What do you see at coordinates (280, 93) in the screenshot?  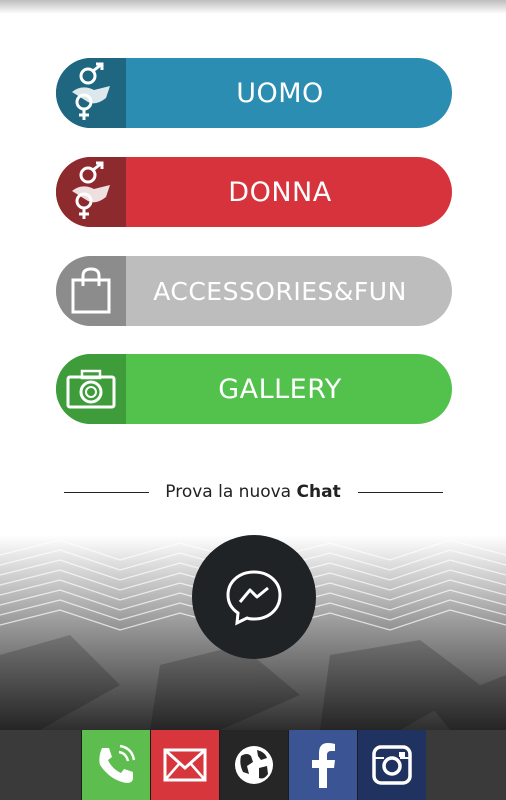 I see `uomo-label: UOMO` at bounding box center [280, 93].